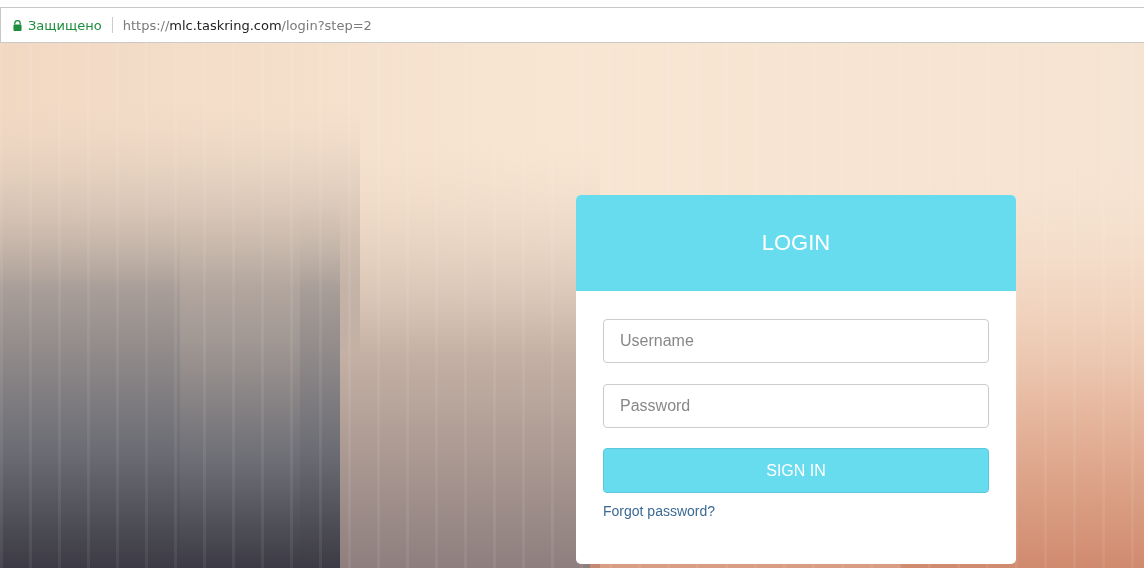  What do you see at coordinates (247, 25) in the screenshot?
I see `address-text: https://mlc.taskring.com/login?step=2` at bounding box center [247, 25].